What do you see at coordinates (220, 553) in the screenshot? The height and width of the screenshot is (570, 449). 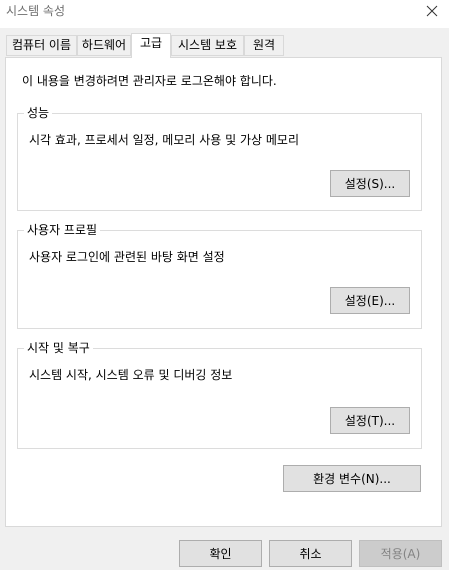 I see `ok-button: 확인` at bounding box center [220, 553].